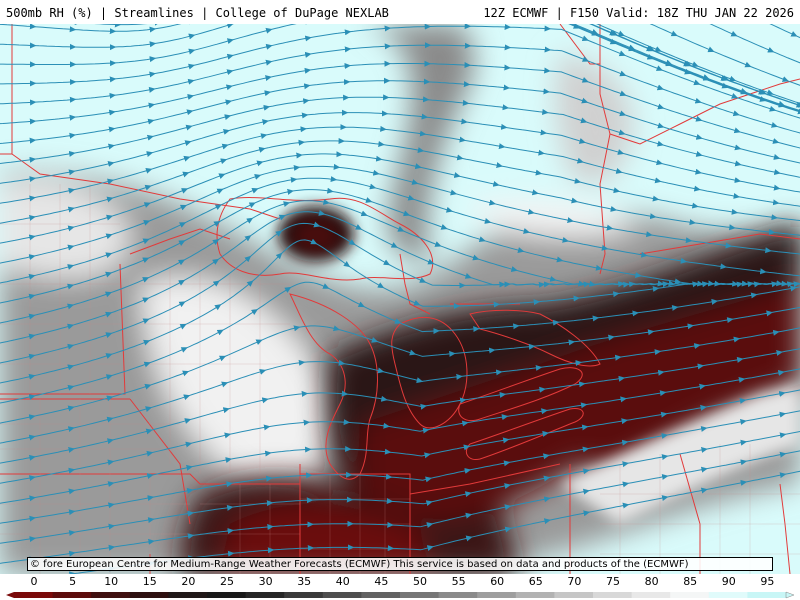  What do you see at coordinates (227, 581) in the screenshot?
I see `colorbar-tick-label: 25` at bounding box center [227, 581].